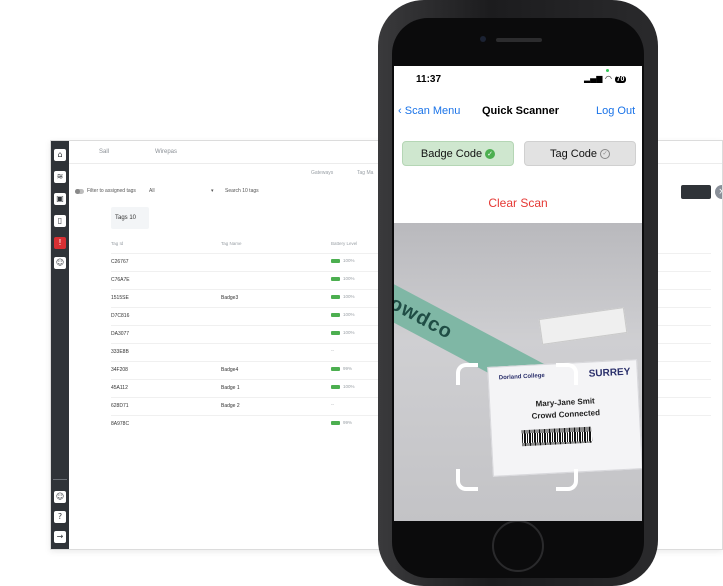  What do you see at coordinates (60, 177) in the screenshot?
I see `network-icon: ≋` at bounding box center [60, 177].